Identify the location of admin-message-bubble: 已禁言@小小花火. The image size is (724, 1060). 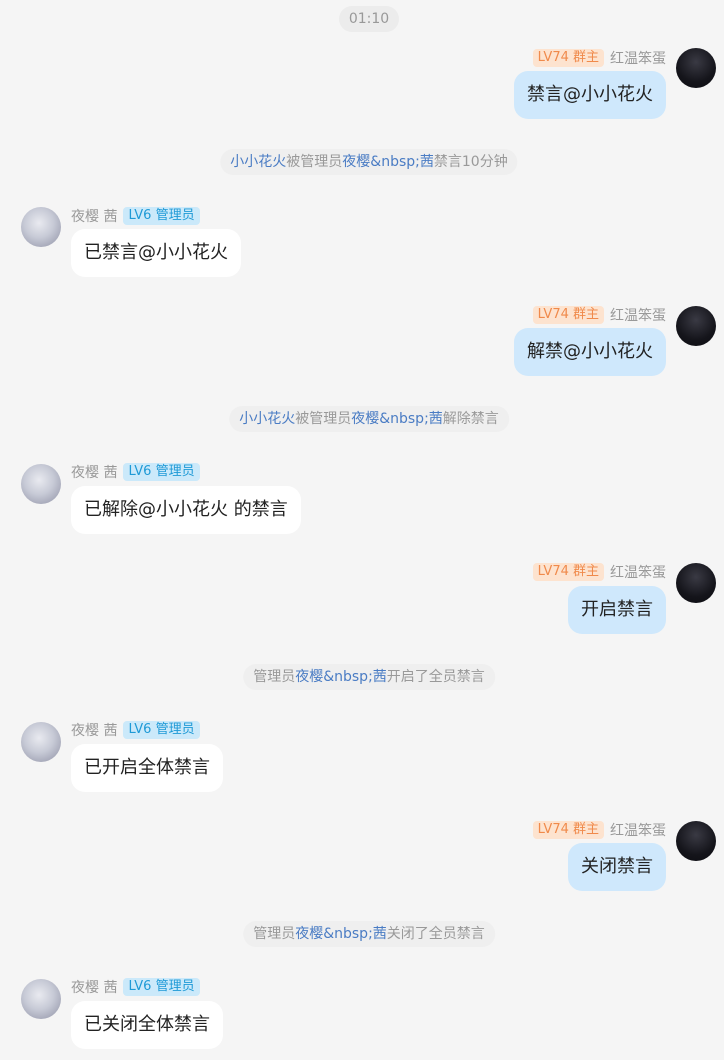
(156, 253).